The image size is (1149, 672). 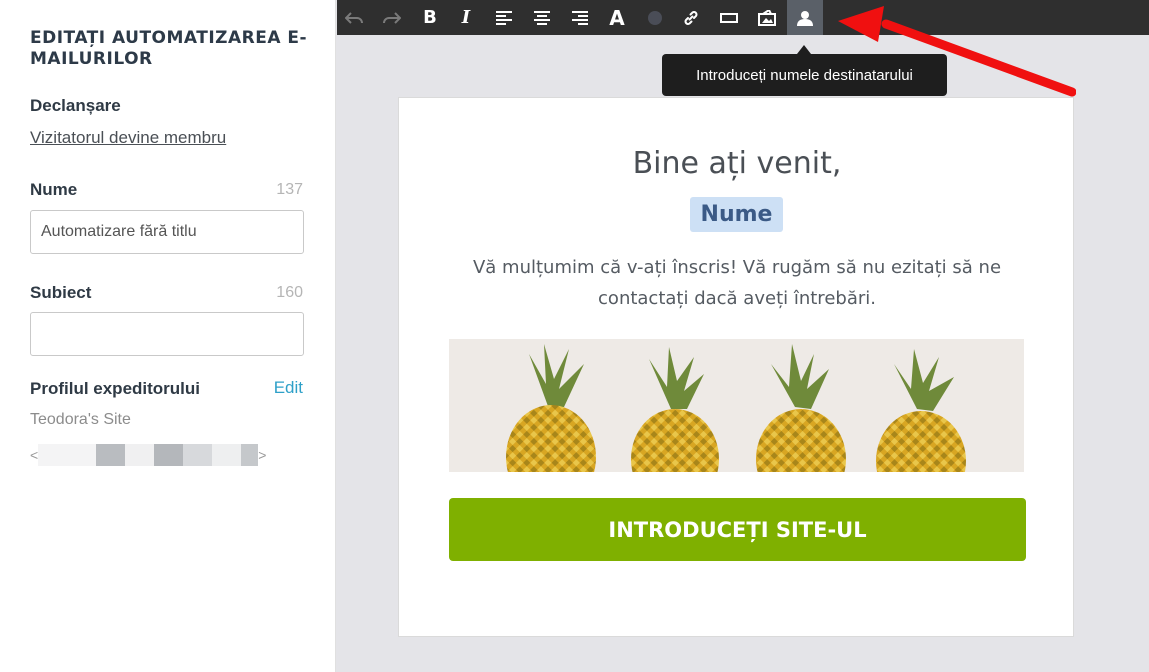 What do you see at coordinates (957, 51) in the screenshot?
I see `annotation-arrow` at bounding box center [957, 51].